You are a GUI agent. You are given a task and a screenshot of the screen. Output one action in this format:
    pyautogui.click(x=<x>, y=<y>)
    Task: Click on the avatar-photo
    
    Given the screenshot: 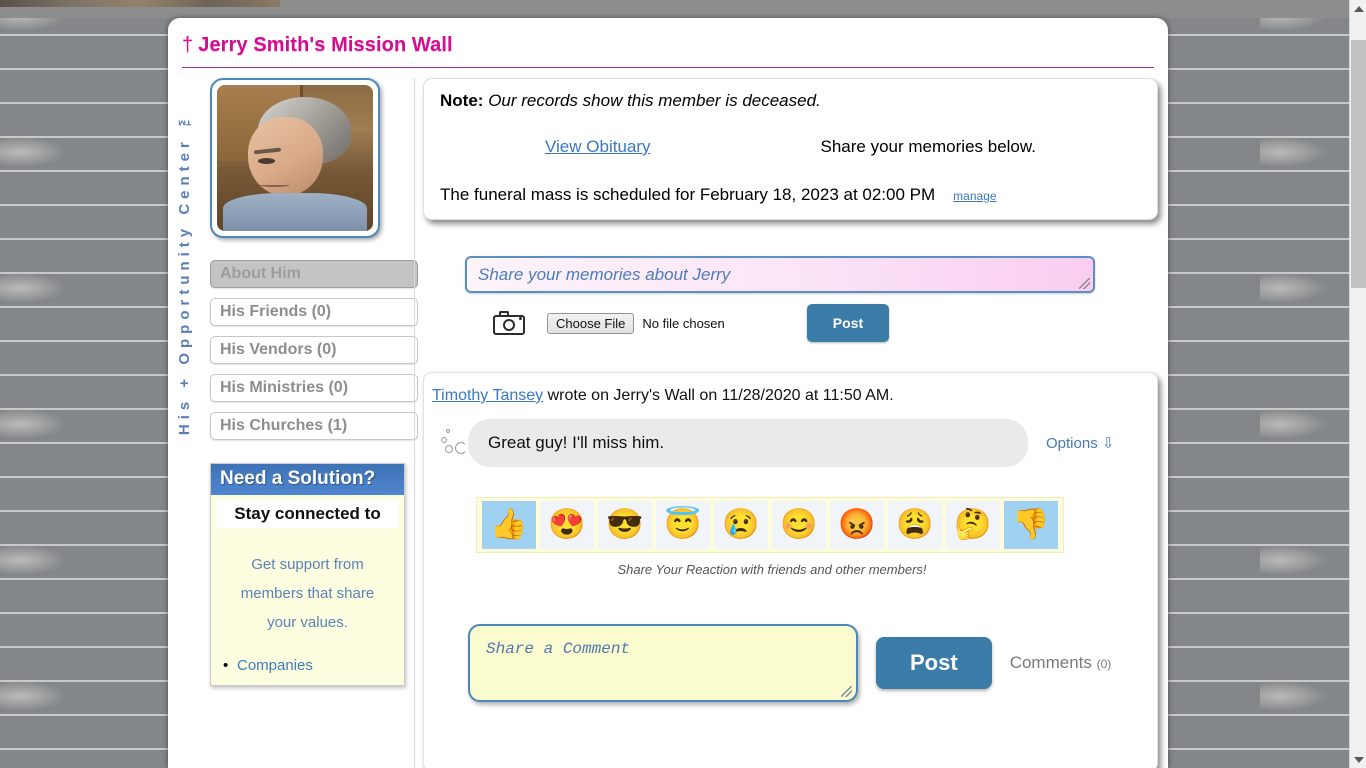 What is the action you would take?
    pyautogui.click(x=295, y=158)
    